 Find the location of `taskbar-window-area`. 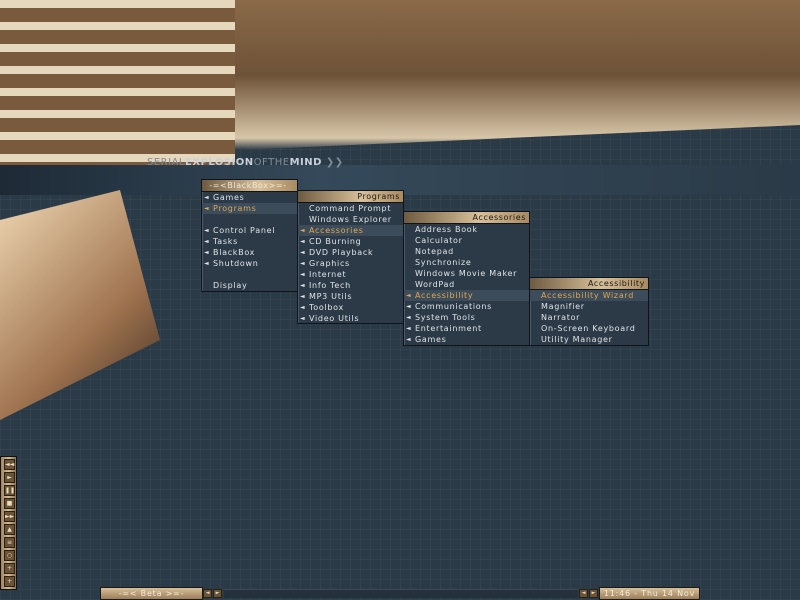

taskbar-window-area is located at coordinates (401, 593).